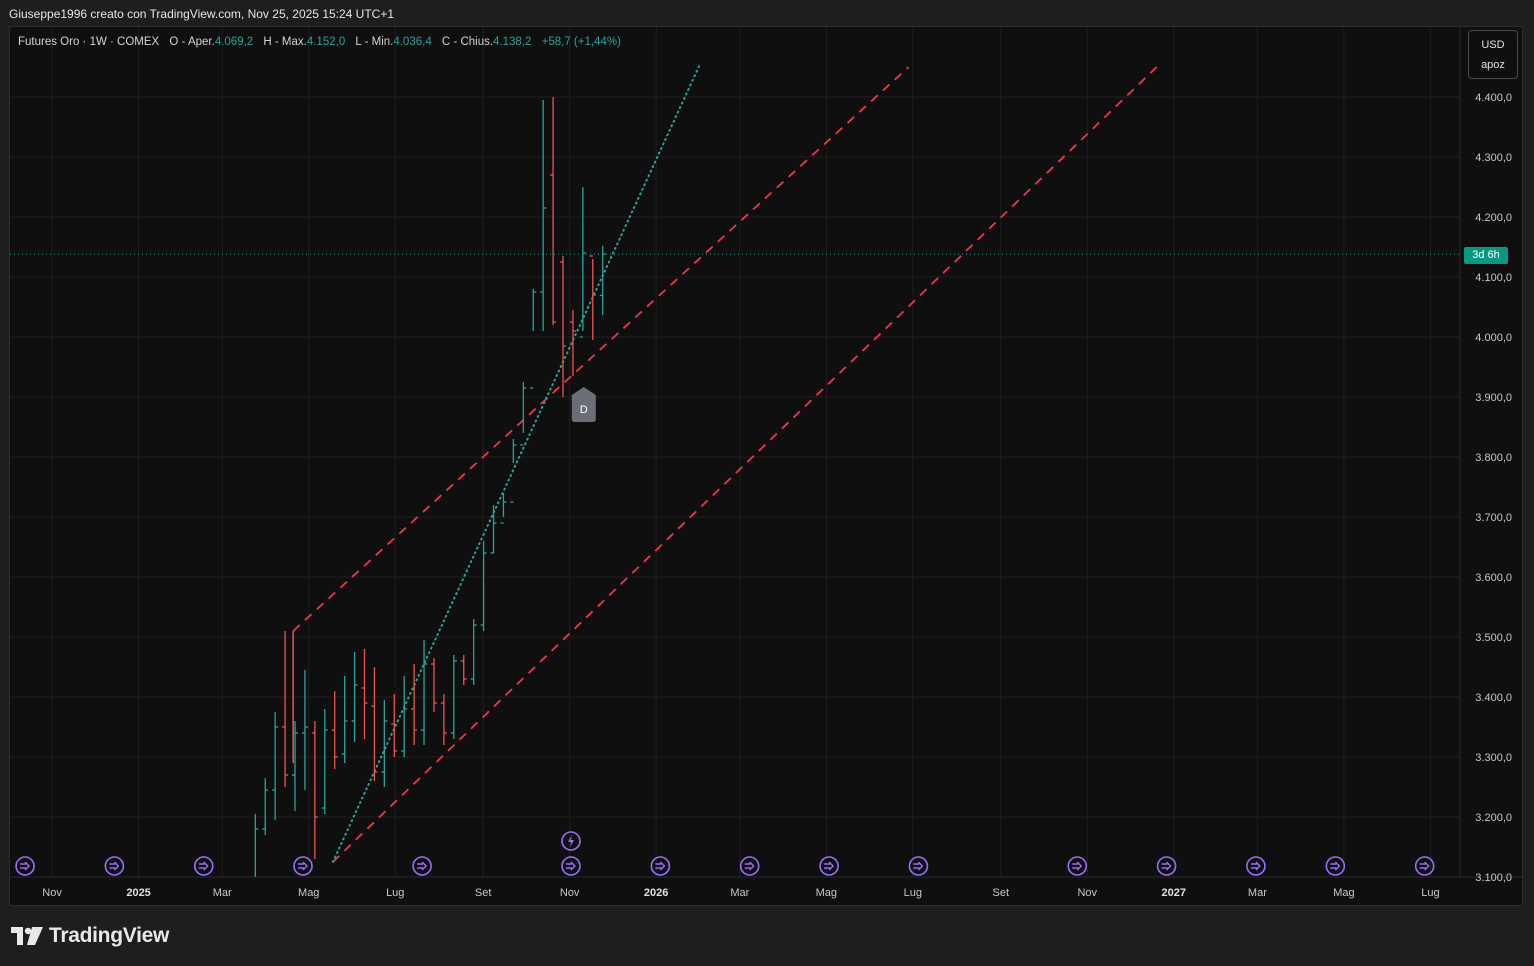  I want to click on price-tick-label: 4.100,0, so click(1493, 278).